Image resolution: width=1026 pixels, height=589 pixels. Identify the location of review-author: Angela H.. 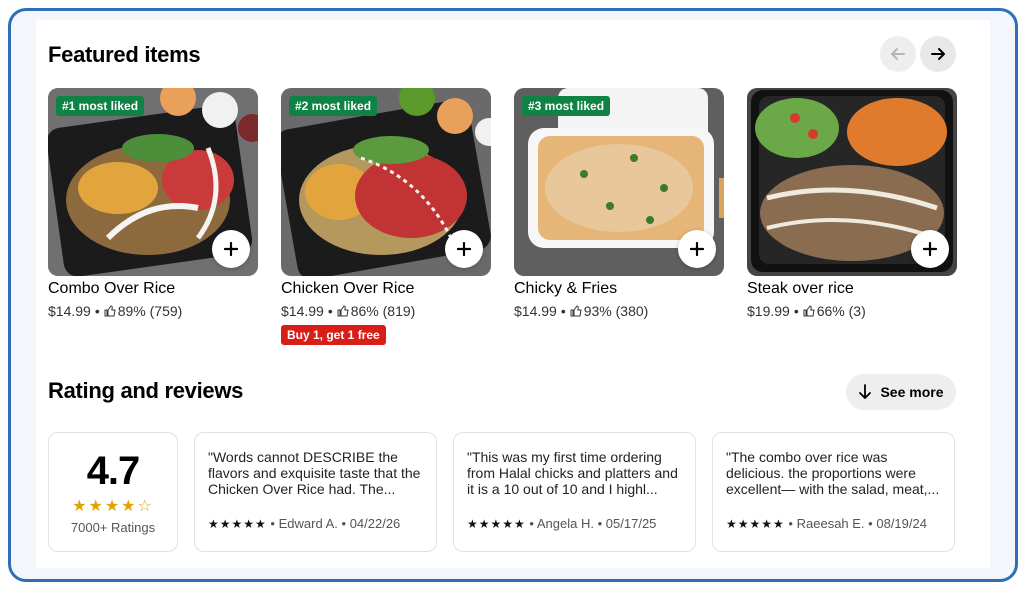
(565, 523).